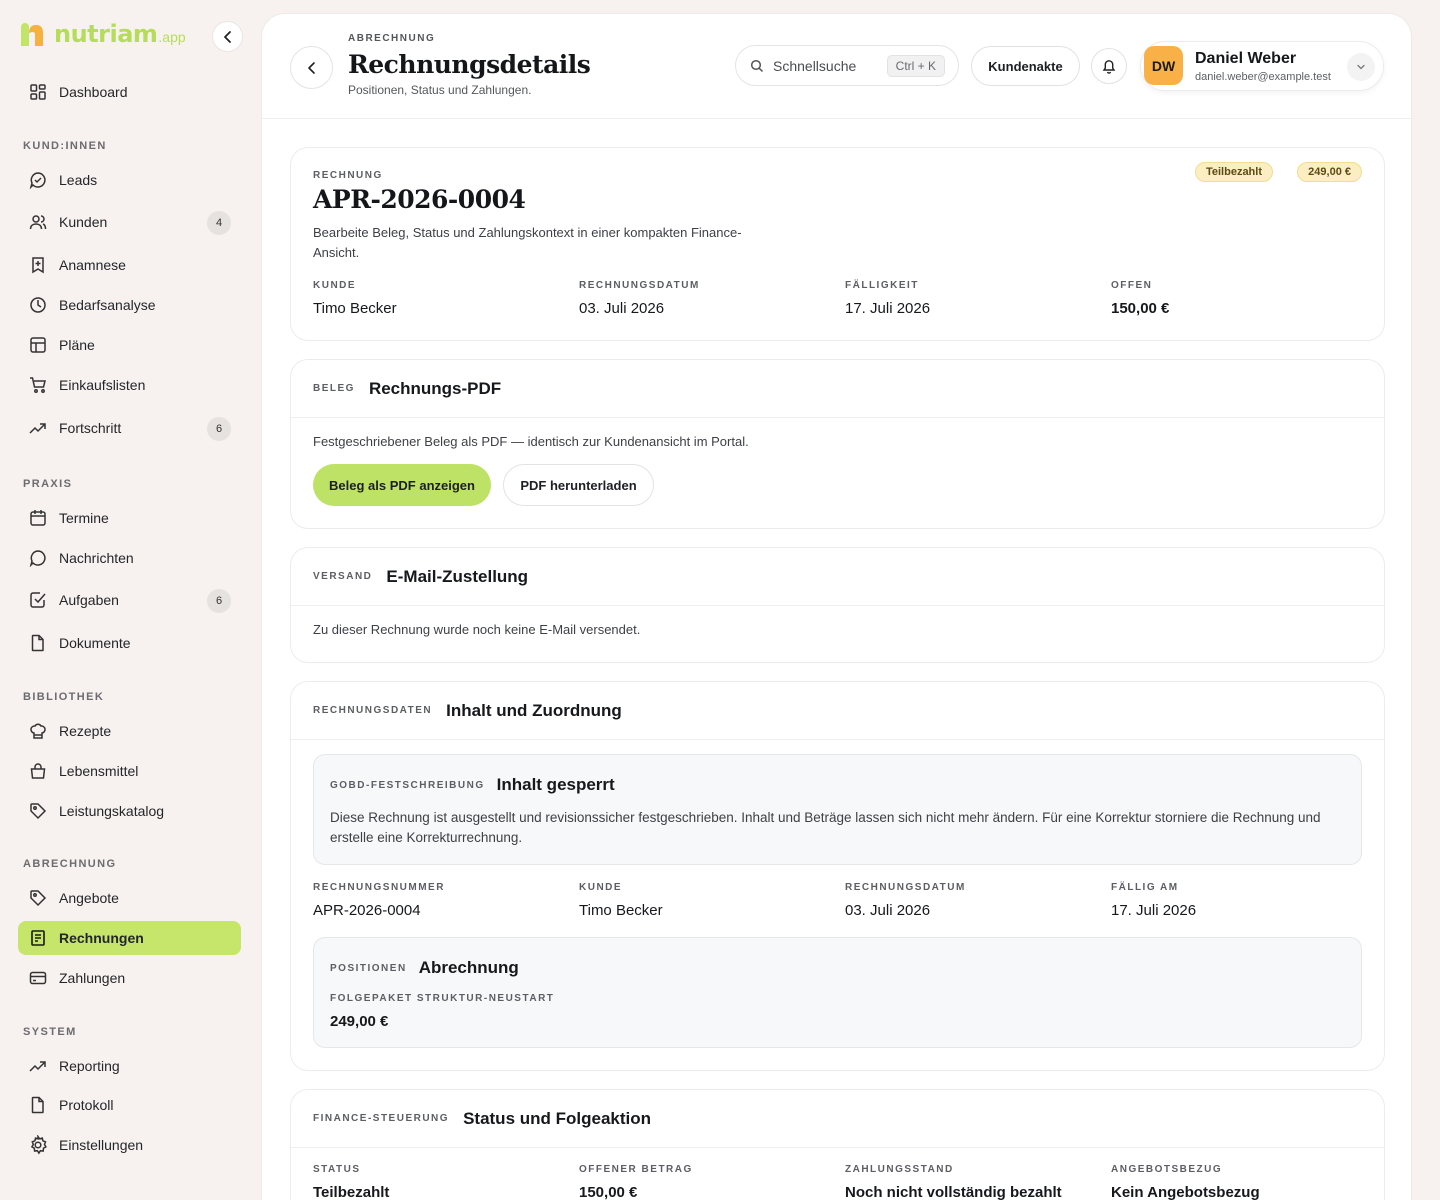 The width and height of the screenshot is (1440, 1200). What do you see at coordinates (84, 518) in the screenshot?
I see `sidebar-item-label: Termine` at bounding box center [84, 518].